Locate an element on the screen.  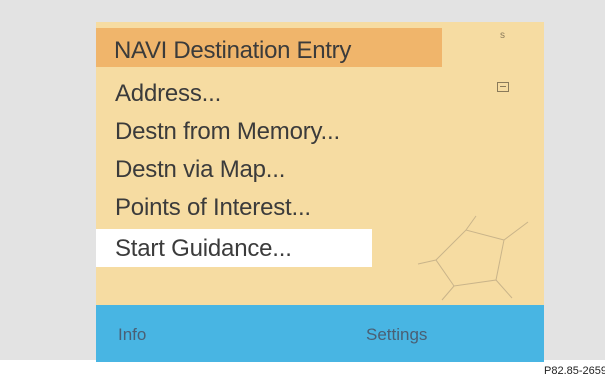
caption-clip: P82.85-2659-2 is located at coordinates (552, 371).